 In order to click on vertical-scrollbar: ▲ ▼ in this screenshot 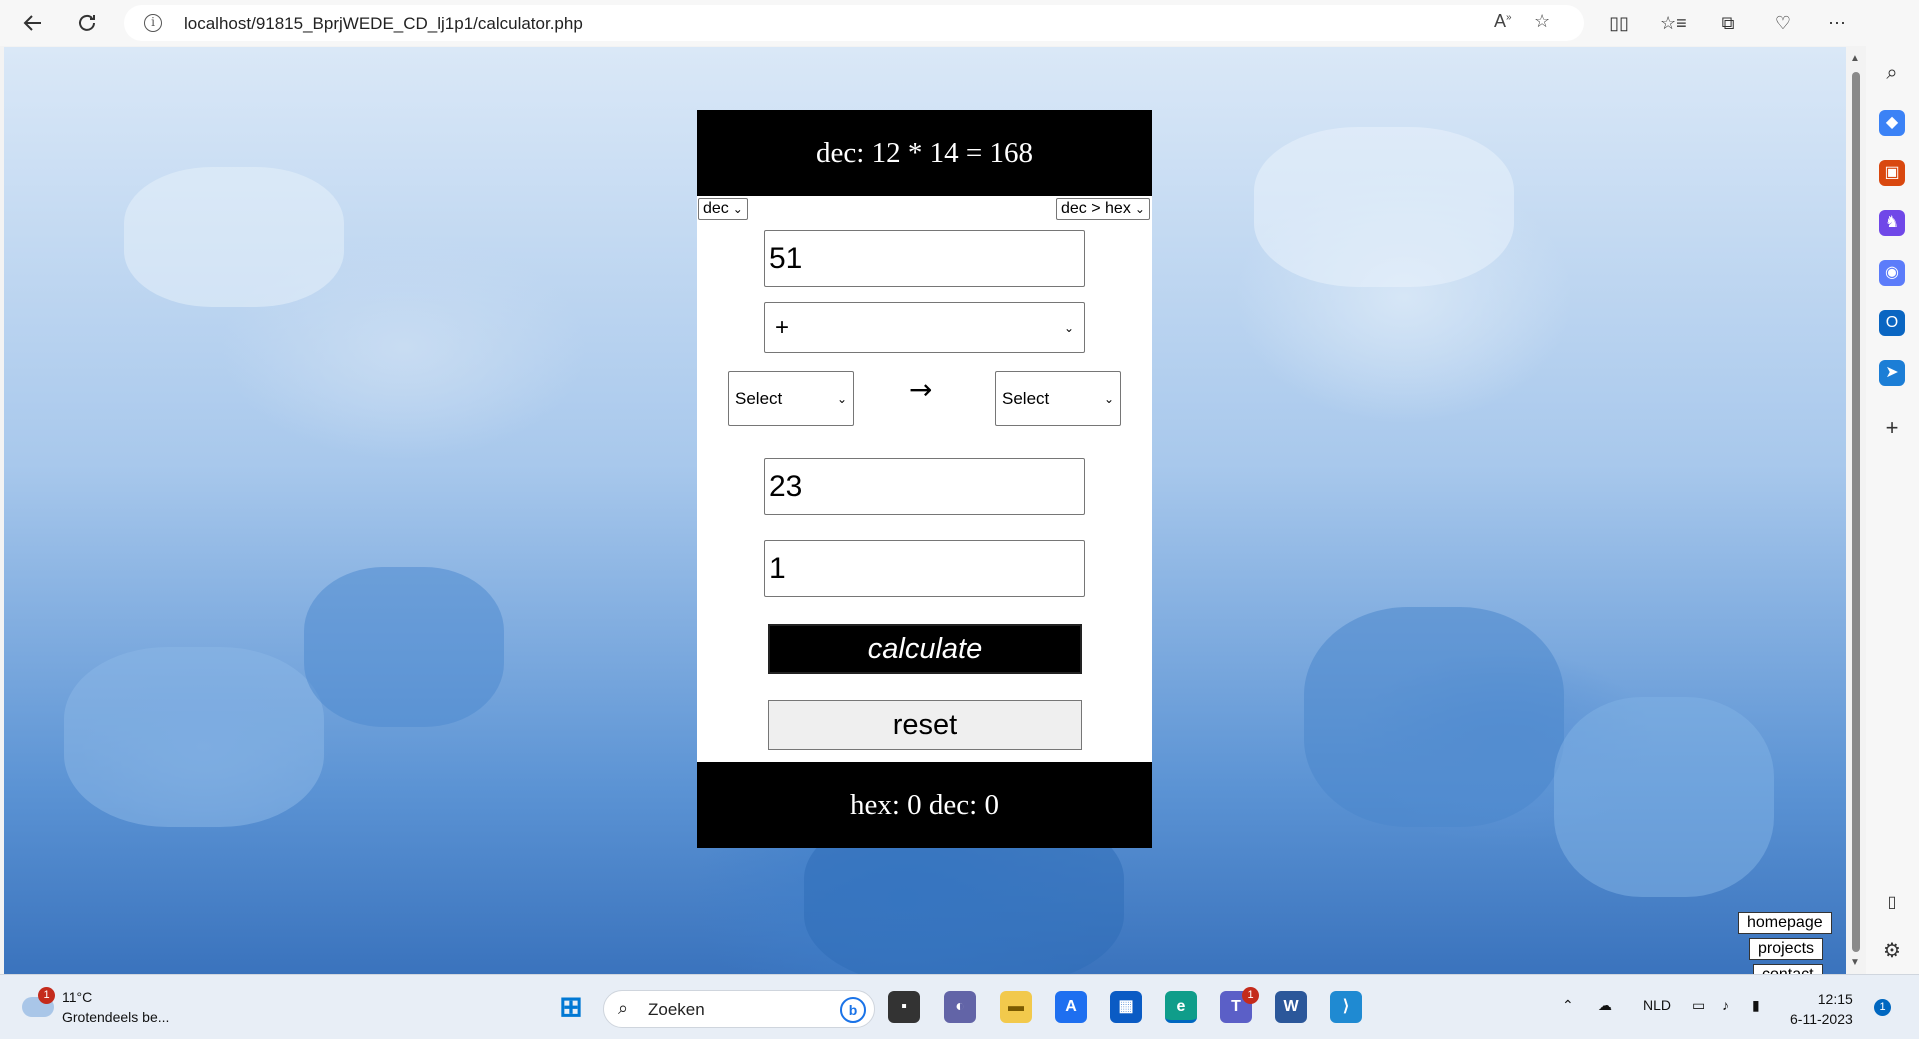, I will do `click(1856, 510)`.